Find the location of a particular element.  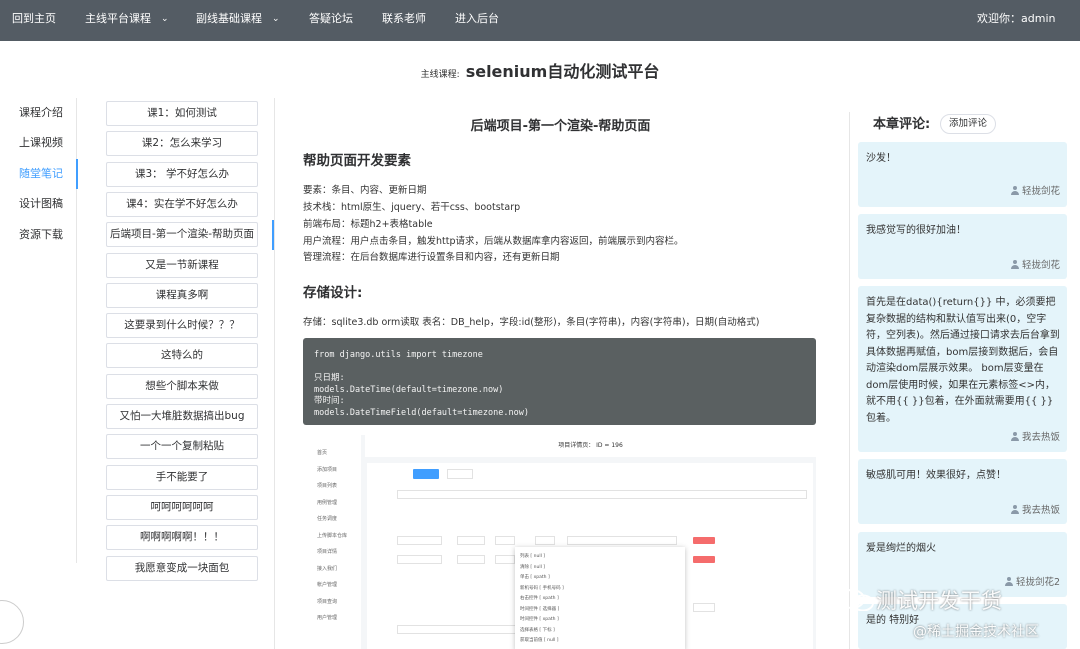

course-name: selenium自动化测试平台 is located at coordinates (562, 71).